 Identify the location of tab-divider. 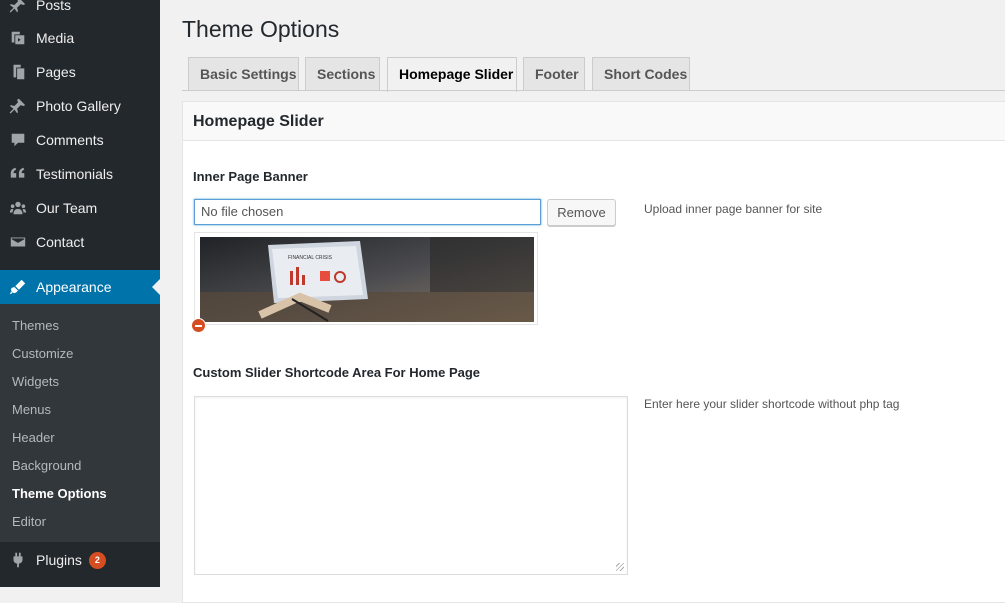
(593, 90).